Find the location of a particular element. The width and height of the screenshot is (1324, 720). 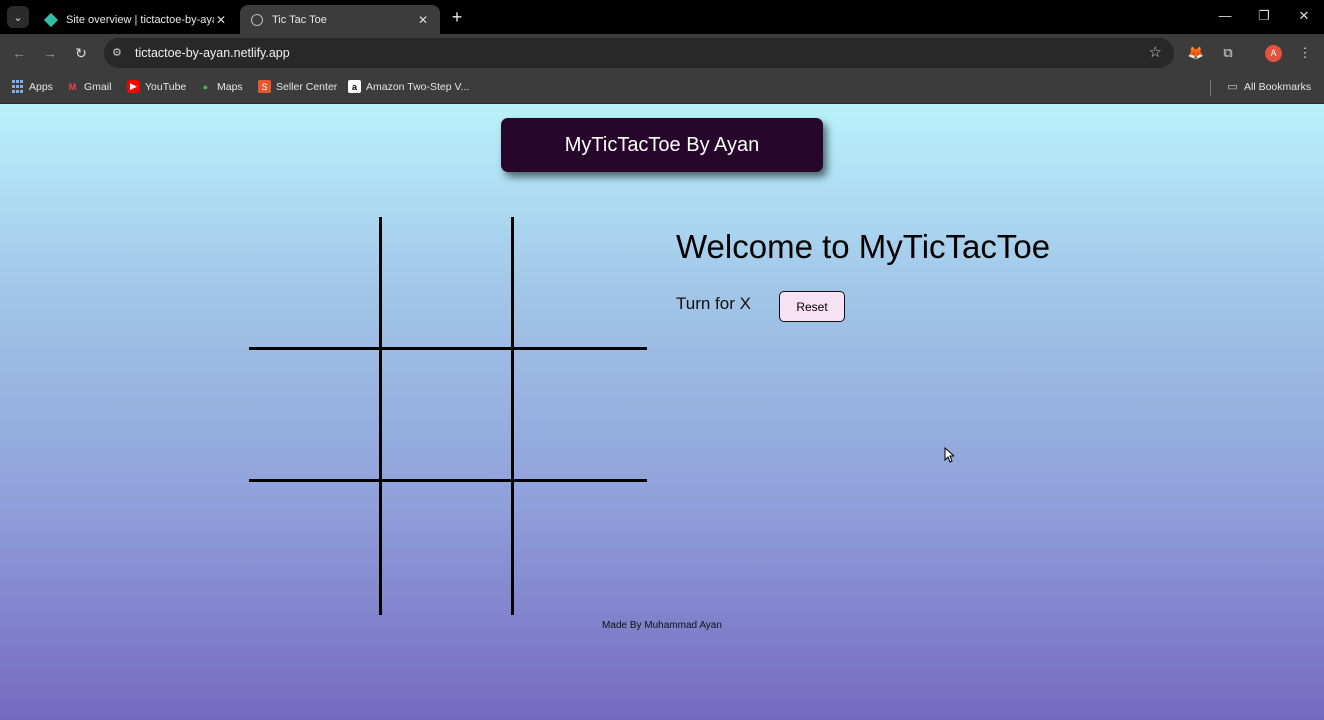

chevron-down-icon: ⌄ is located at coordinates (18, 17).